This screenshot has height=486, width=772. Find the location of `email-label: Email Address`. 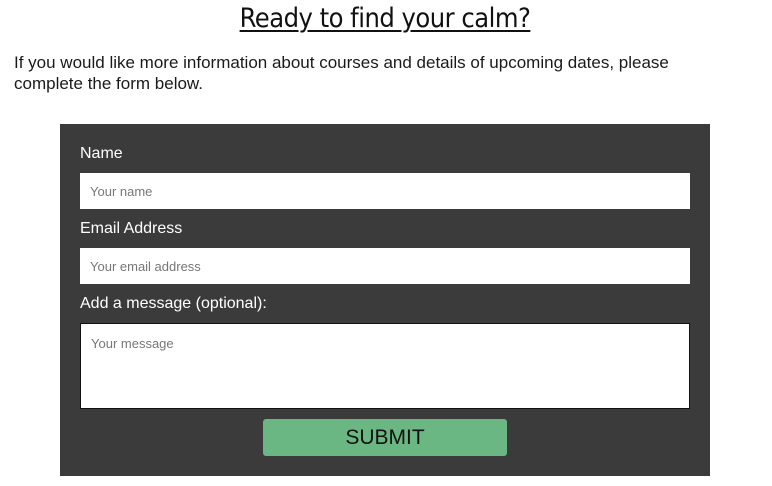

email-label: Email Address is located at coordinates (131, 228).